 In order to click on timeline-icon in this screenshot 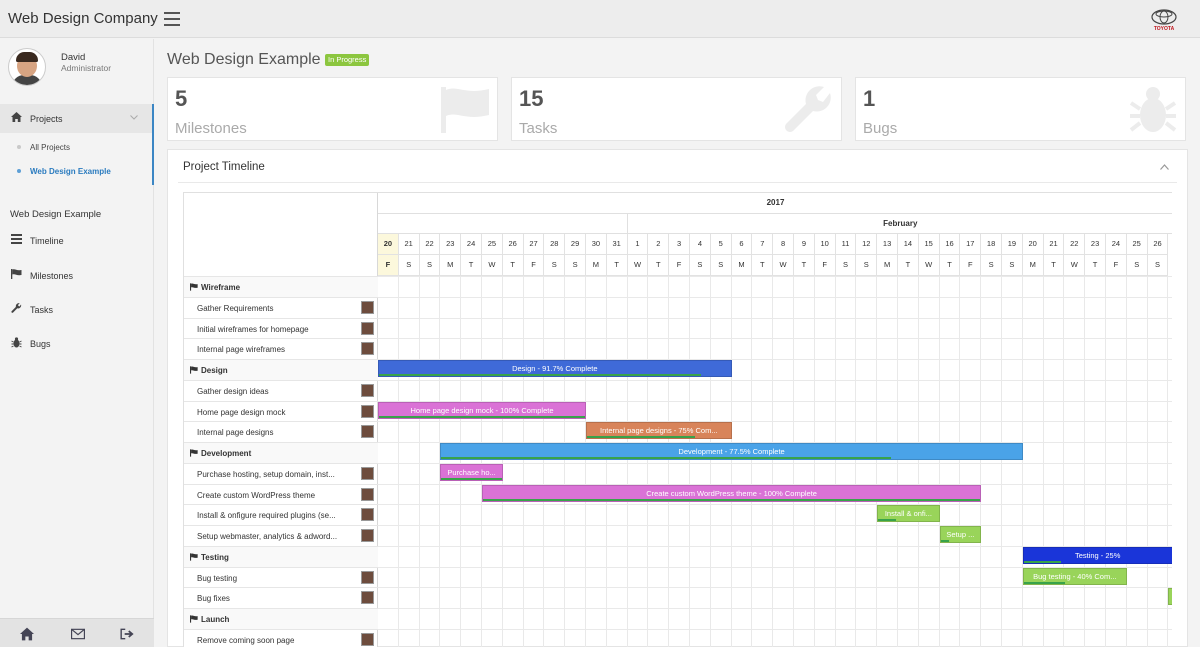, I will do `click(16, 239)`.